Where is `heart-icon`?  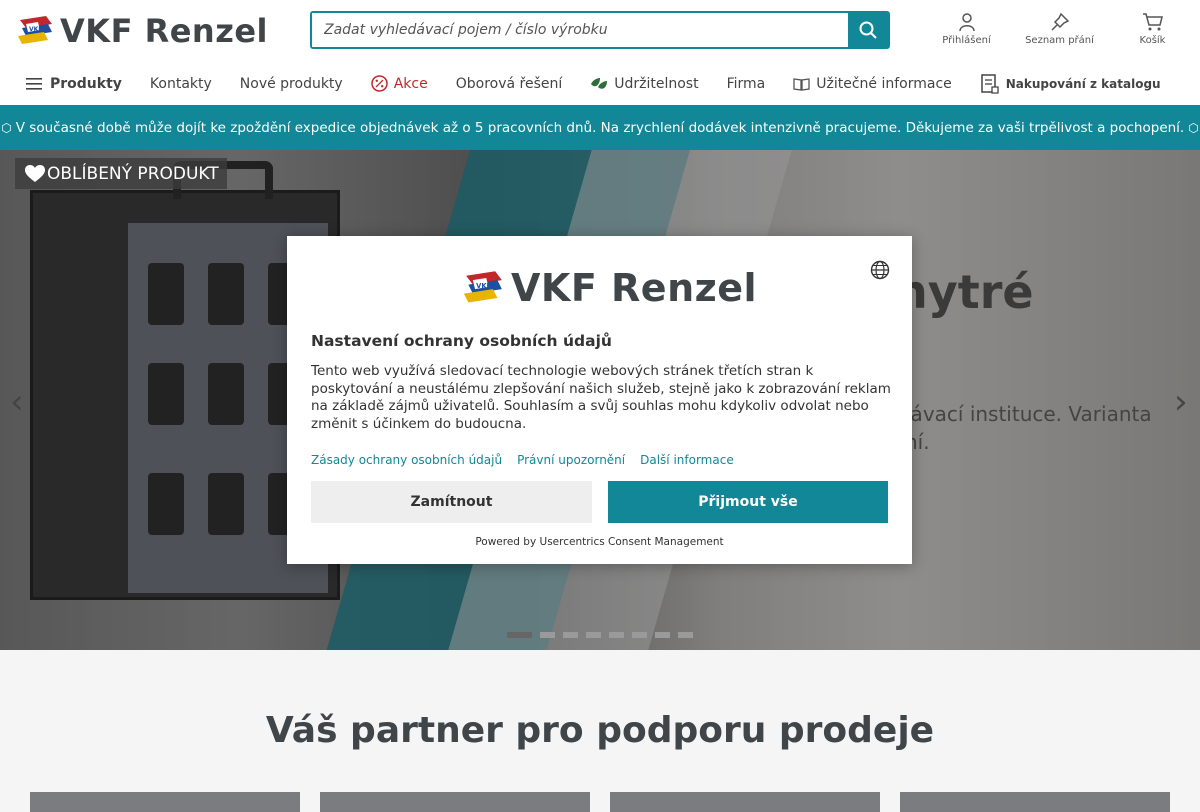
heart-icon is located at coordinates (35, 173).